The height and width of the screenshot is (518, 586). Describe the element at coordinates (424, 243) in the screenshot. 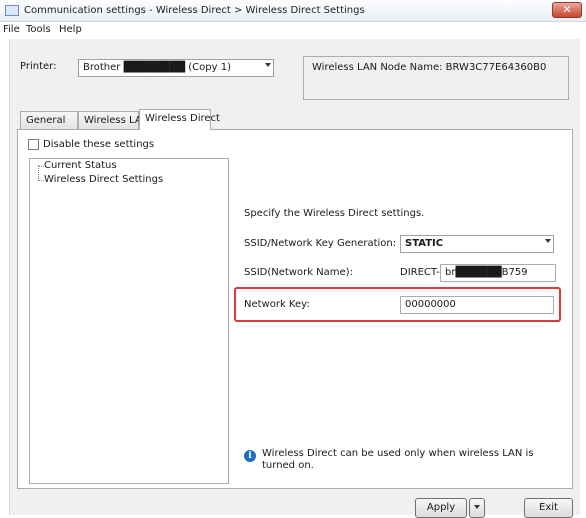

I see `ssid-generation-value: STATIC` at that location.